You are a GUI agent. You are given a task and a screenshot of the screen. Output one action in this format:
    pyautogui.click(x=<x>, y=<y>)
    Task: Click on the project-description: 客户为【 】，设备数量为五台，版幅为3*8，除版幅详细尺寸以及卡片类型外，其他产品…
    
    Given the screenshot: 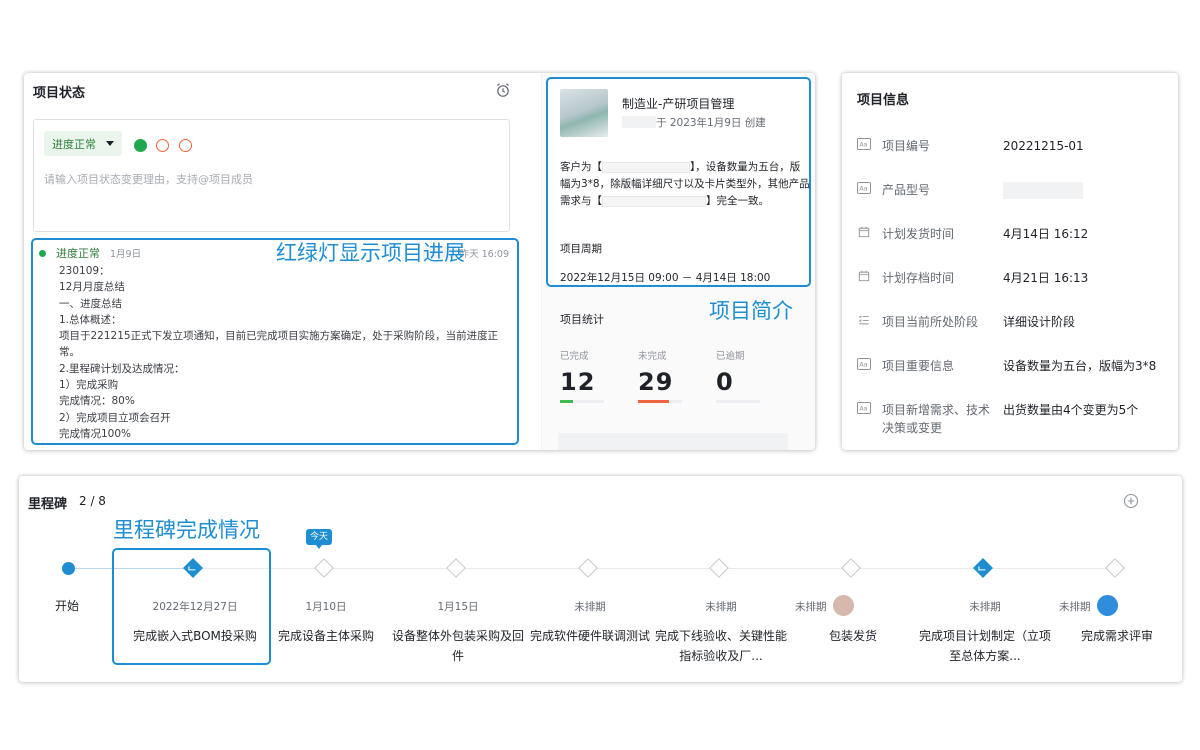 What is the action you would take?
    pyautogui.click(x=684, y=184)
    